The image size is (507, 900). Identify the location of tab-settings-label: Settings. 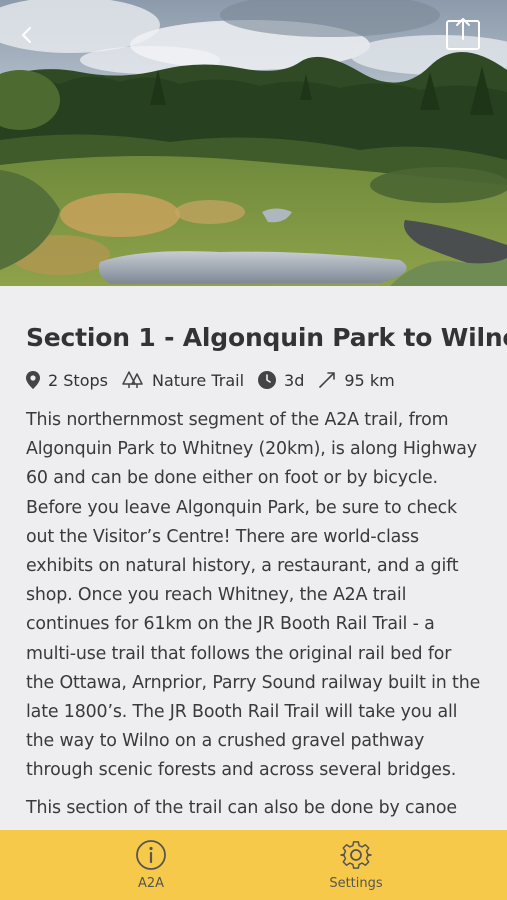
(356, 883).